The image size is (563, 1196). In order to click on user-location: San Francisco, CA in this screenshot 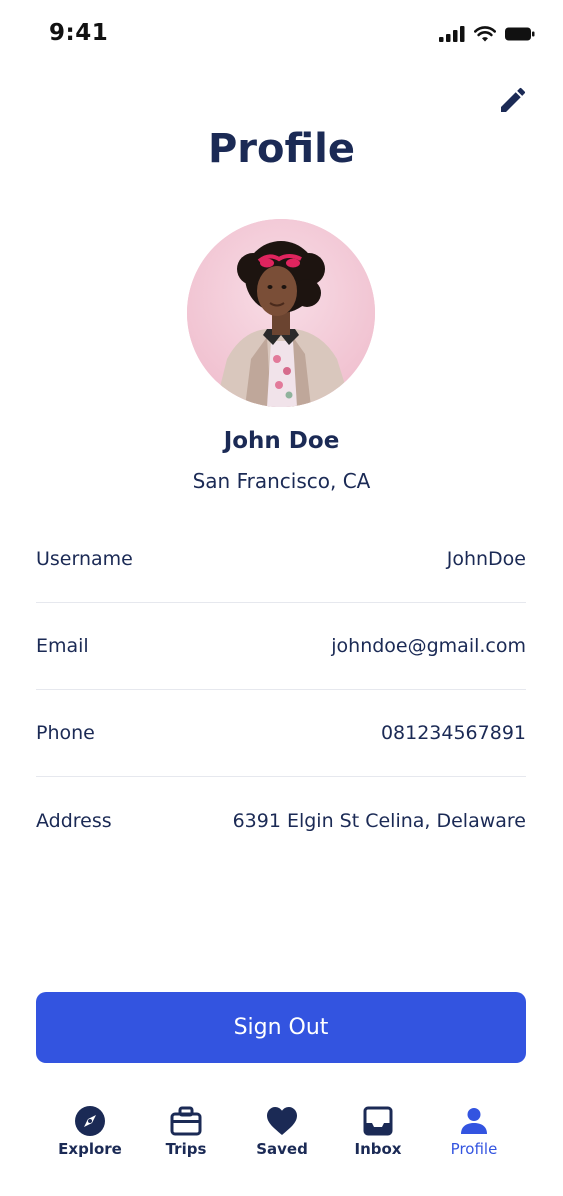, I will do `click(281, 481)`.